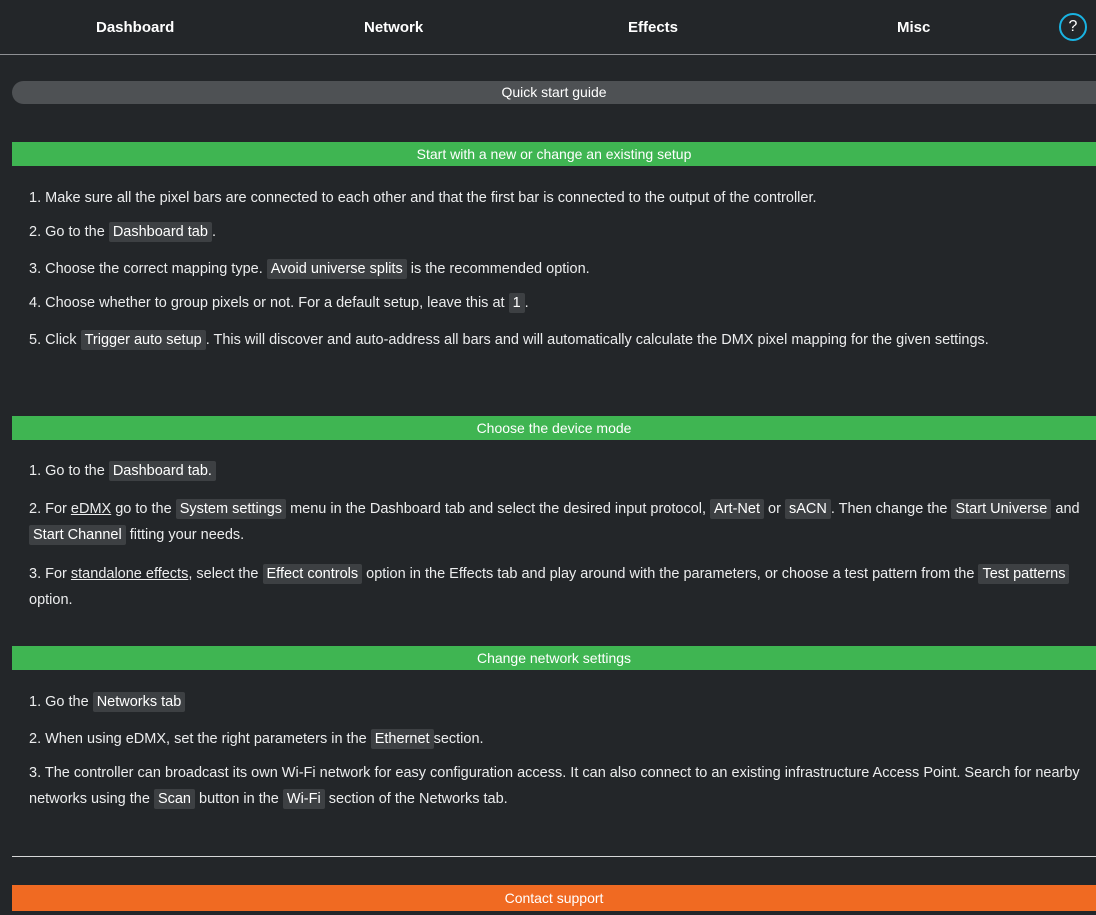 The width and height of the screenshot is (1096, 915). What do you see at coordinates (653, 27) in the screenshot?
I see `tab-effects: Effects` at bounding box center [653, 27].